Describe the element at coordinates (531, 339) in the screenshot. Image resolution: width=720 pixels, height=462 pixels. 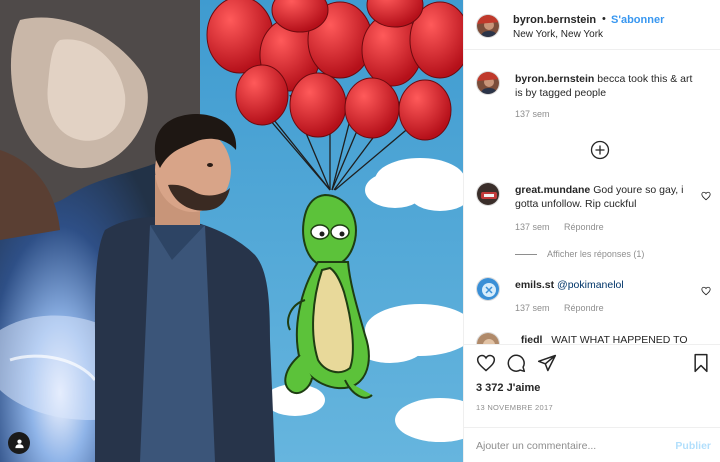
I see `comment-username: _fiedl_` at that location.